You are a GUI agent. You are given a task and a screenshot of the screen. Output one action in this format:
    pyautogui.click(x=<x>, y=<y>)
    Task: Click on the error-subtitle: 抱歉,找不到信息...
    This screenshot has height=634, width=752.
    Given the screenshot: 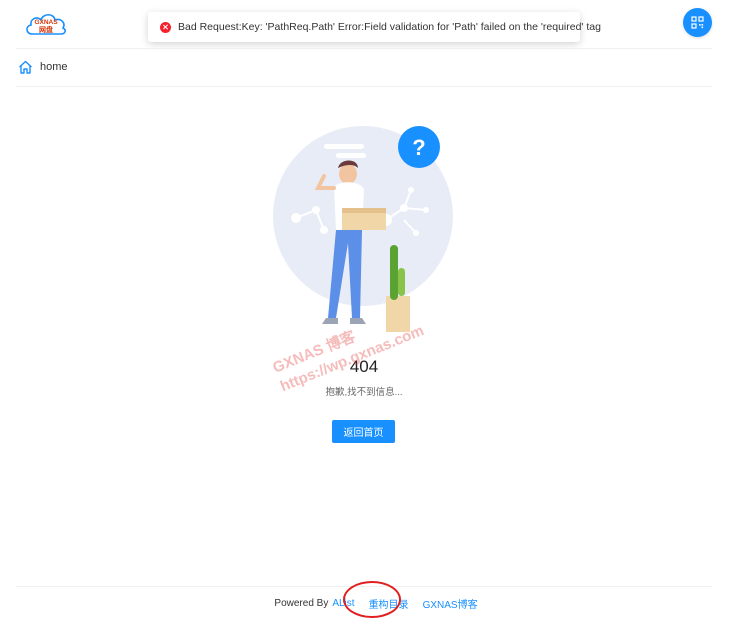 What is the action you would take?
    pyautogui.click(x=364, y=392)
    